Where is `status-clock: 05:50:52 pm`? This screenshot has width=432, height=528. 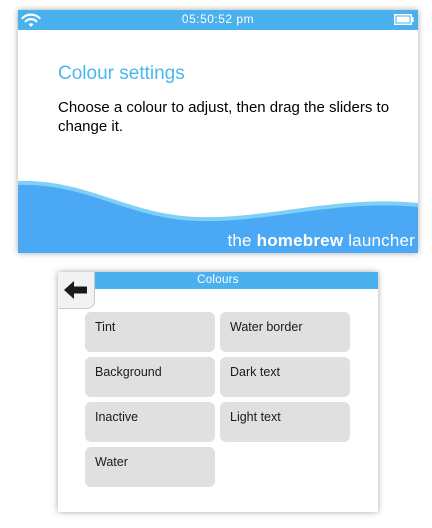
status-clock: 05:50:52 pm is located at coordinates (218, 19).